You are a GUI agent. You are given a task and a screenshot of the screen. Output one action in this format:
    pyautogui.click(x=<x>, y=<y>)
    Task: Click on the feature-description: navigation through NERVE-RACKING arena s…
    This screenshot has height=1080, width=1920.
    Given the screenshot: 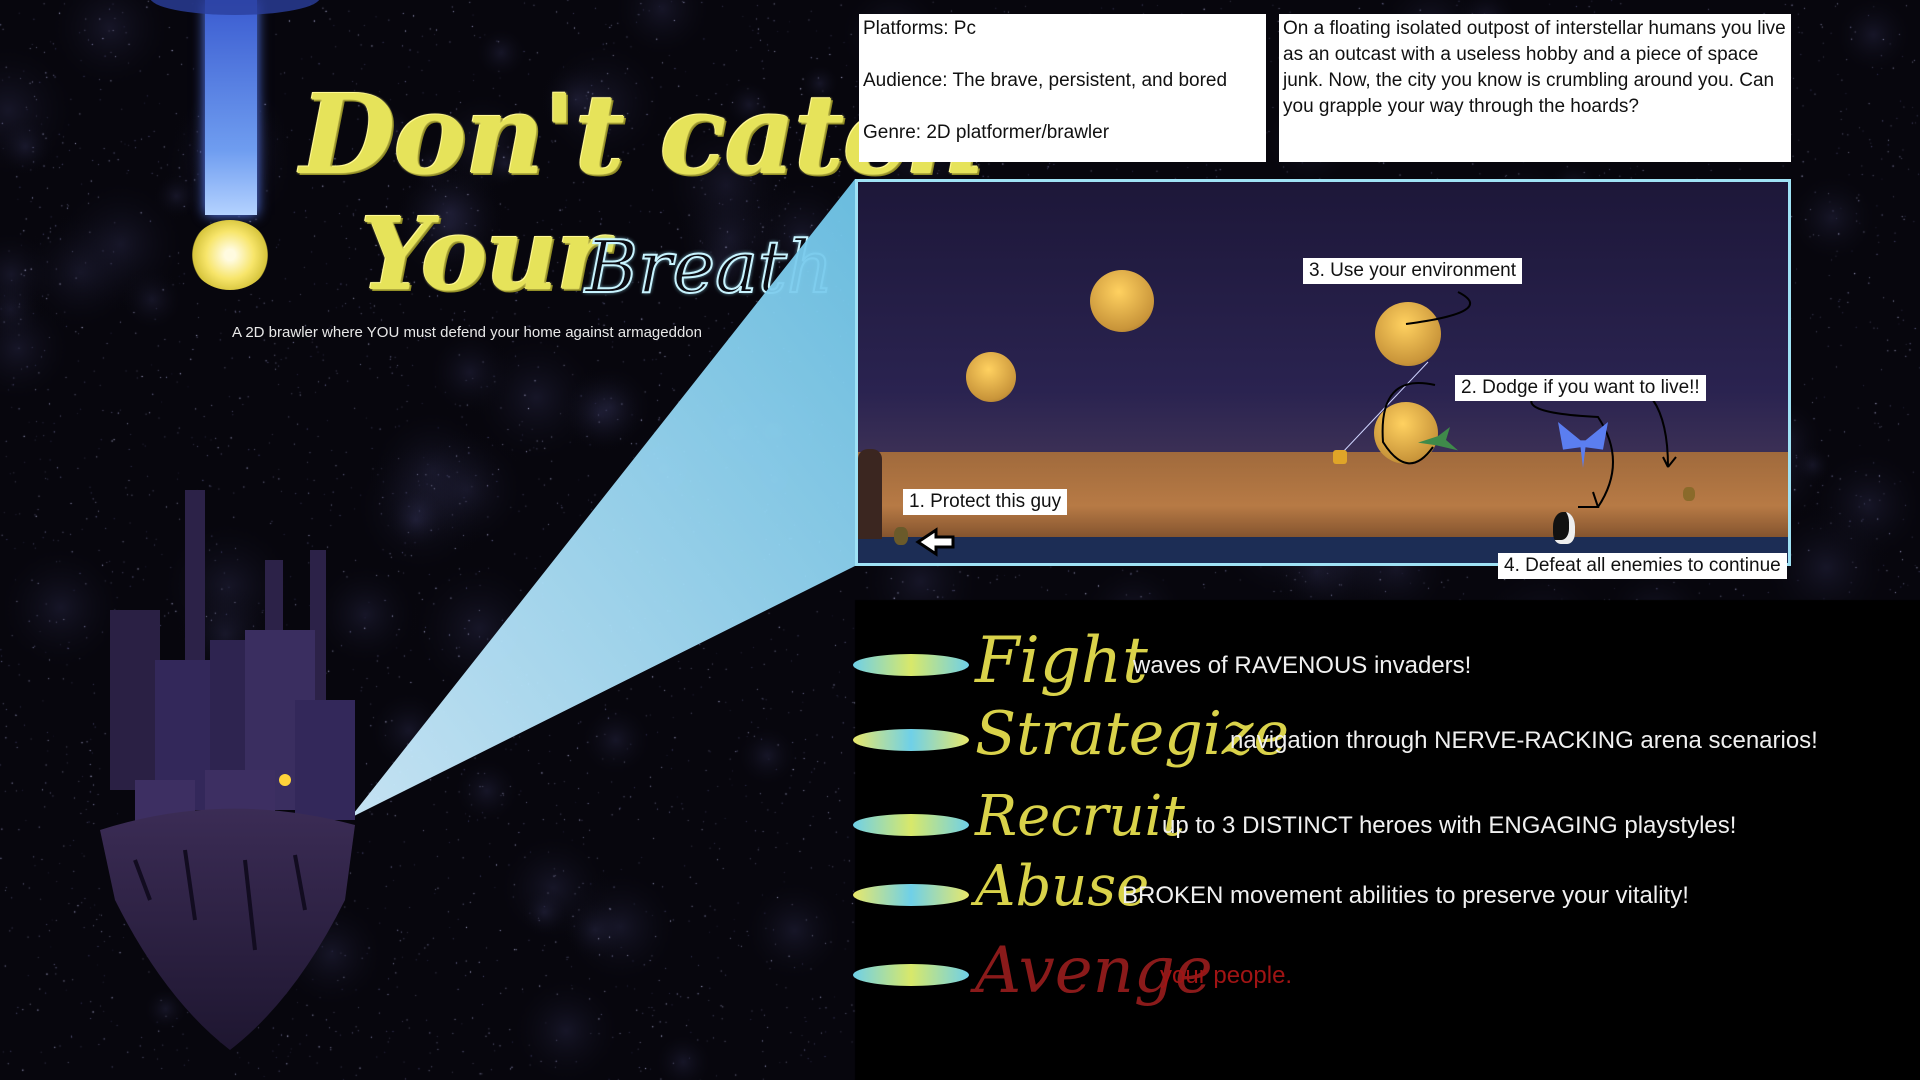 What is the action you would take?
    pyautogui.click(x=1524, y=740)
    